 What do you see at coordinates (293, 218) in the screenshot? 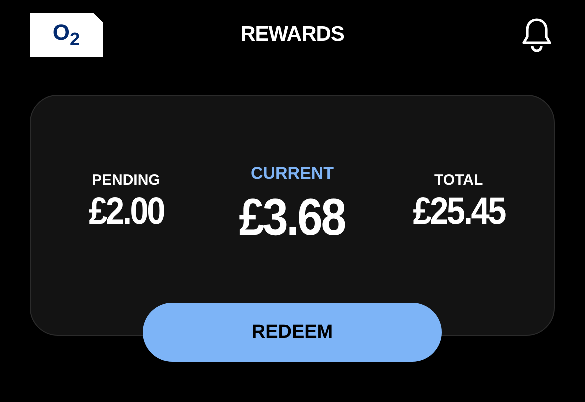
I see `balance-amount: £3.68` at bounding box center [293, 218].